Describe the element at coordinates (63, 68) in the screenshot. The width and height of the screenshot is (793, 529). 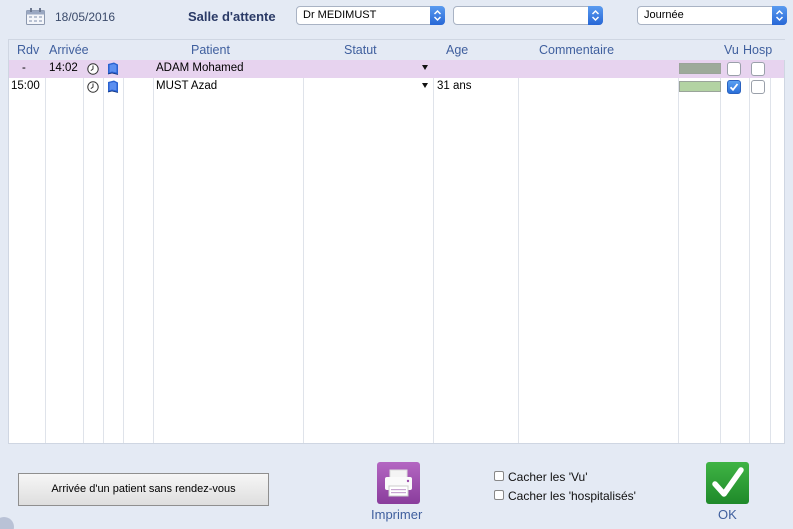
I see `cell-arrivee: 14:02` at that location.